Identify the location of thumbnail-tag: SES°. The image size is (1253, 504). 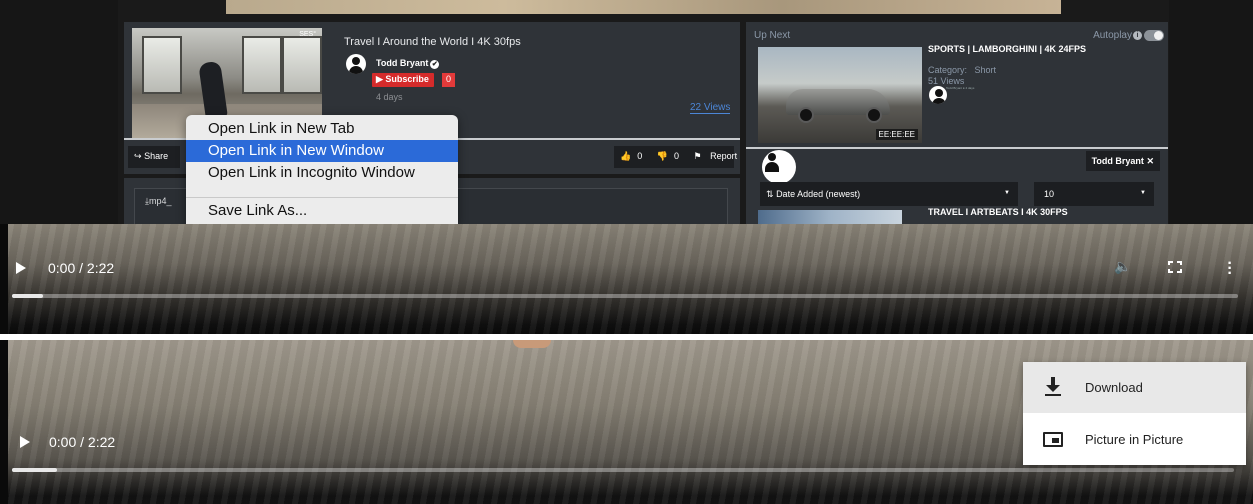
(307, 34).